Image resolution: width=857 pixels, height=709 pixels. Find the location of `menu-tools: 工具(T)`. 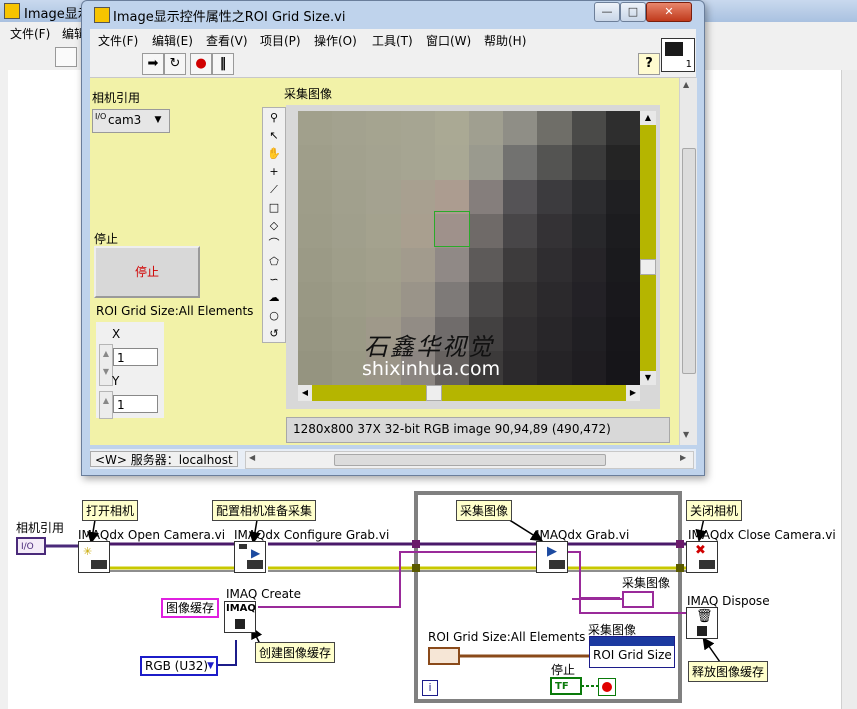

menu-tools: 工具(T) is located at coordinates (392, 40).